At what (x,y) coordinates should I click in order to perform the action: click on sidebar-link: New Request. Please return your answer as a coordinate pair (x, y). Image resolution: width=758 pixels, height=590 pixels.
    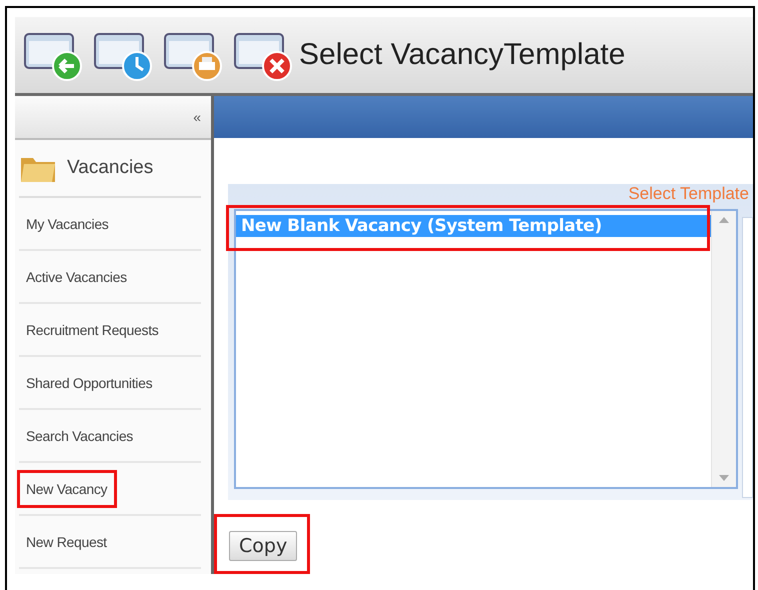
    Looking at the image, I should click on (66, 542).